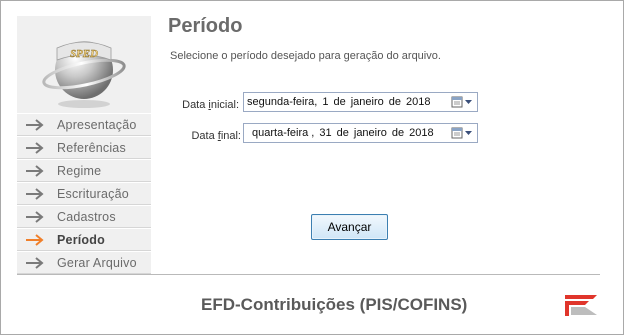  Describe the element at coordinates (308, 274) in the screenshot. I see `footer-divider` at that location.